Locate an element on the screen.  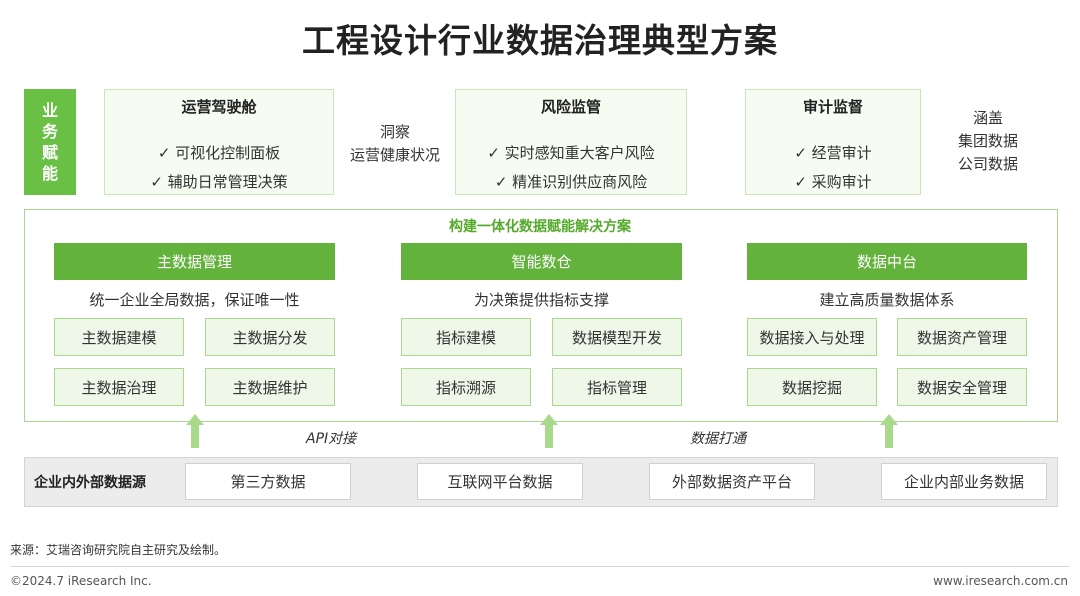
side-label: 业务赋能 is located at coordinates (50, 142).